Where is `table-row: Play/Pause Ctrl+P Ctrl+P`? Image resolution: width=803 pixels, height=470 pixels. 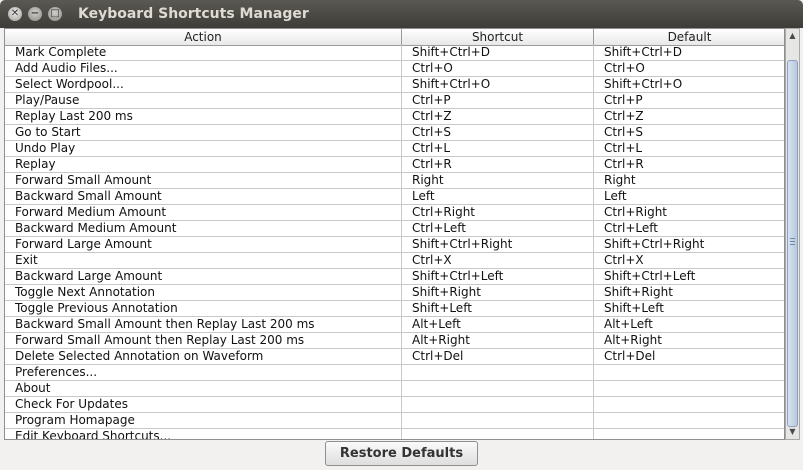 table-row: Play/Pause Ctrl+P Ctrl+P is located at coordinates (394, 101).